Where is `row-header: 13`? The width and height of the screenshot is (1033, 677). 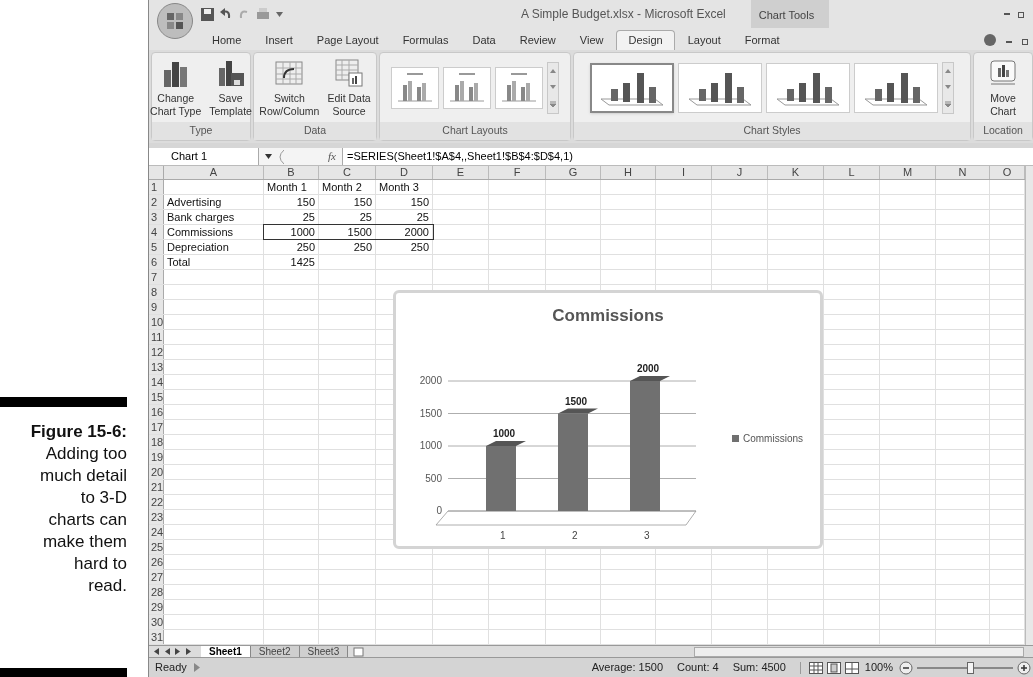
row-header: 13 is located at coordinates (156, 367).